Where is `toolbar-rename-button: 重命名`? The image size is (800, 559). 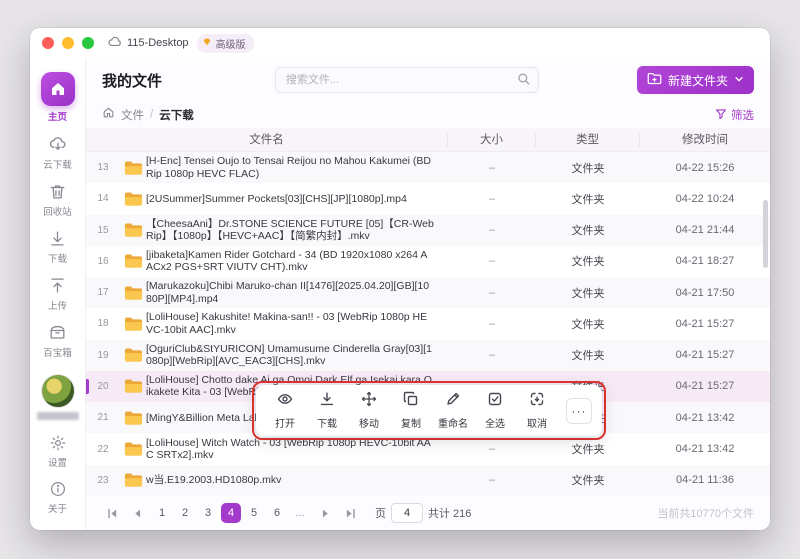
toolbar-rename-button: 重命名 is located at coordinates (453, 410).